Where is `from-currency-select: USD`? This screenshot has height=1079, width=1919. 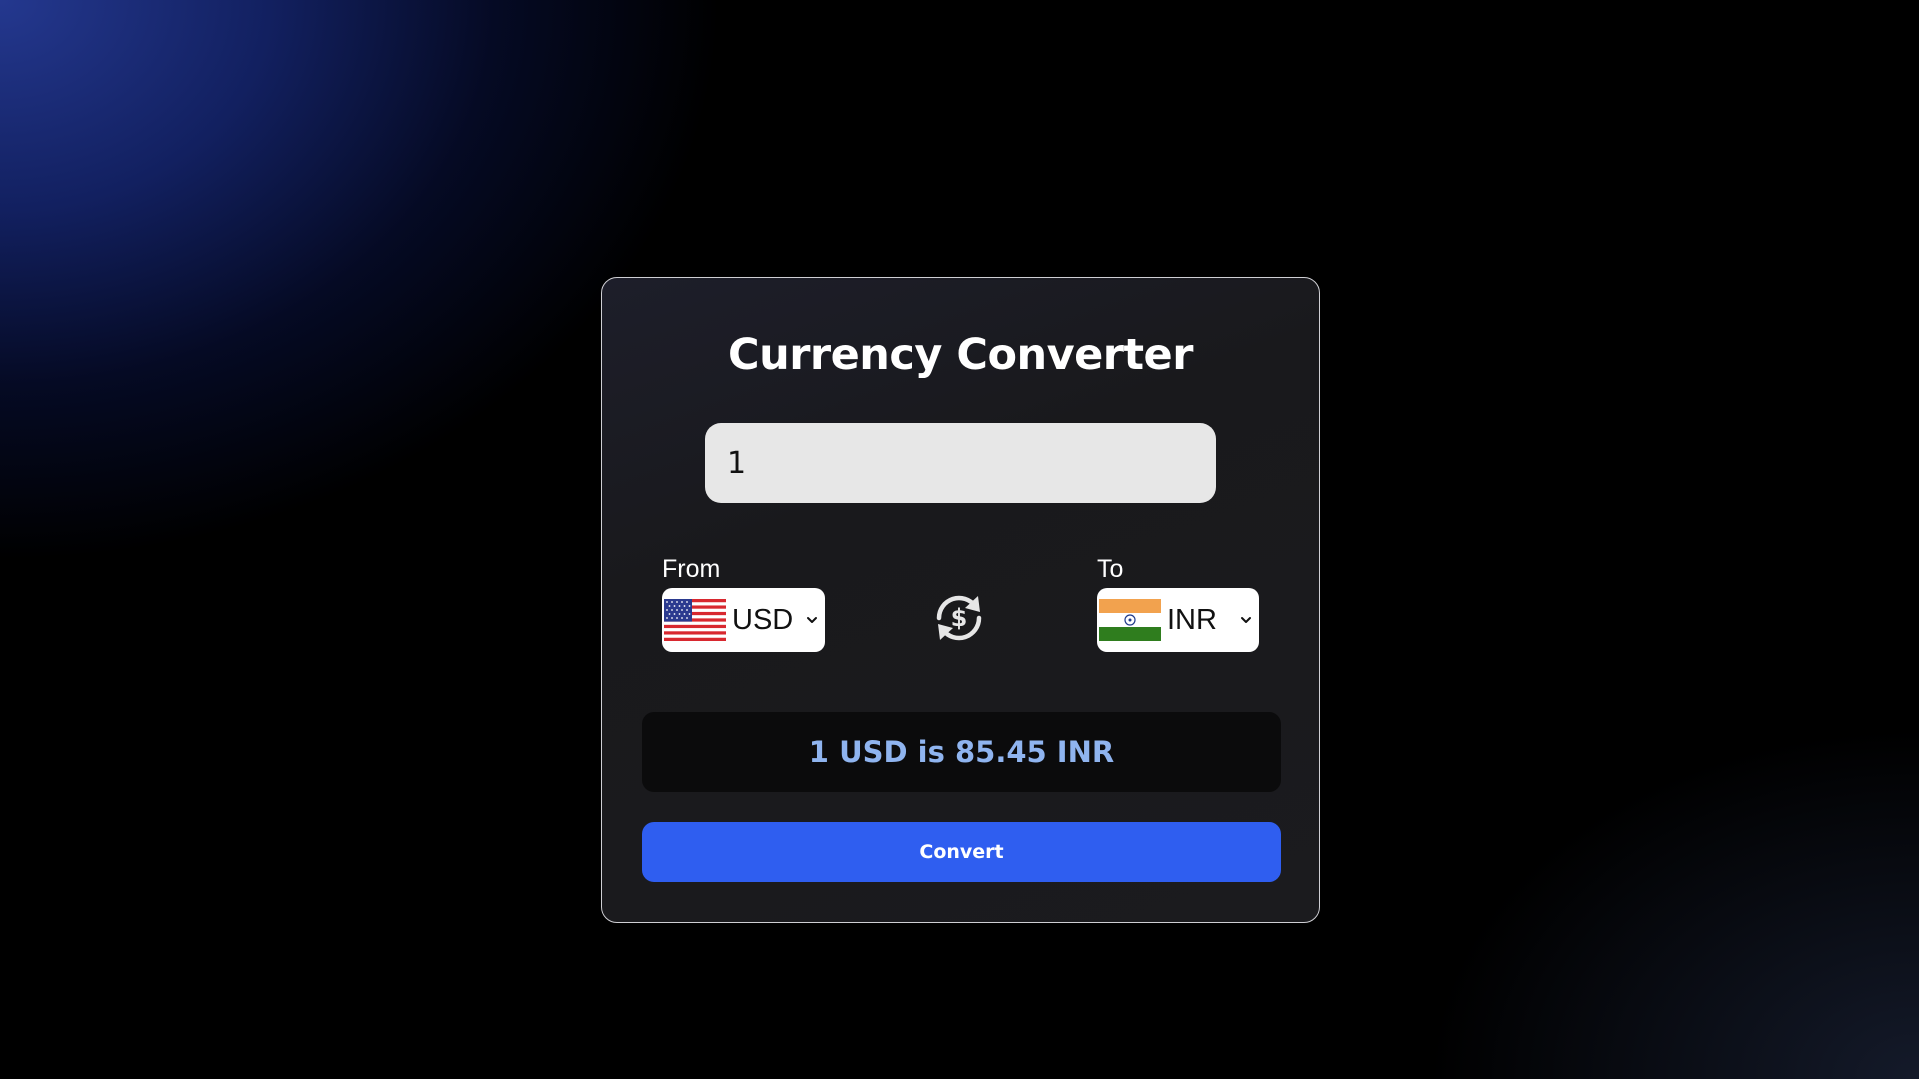 from-currency-select: USD is located at coordinates (743, 620).